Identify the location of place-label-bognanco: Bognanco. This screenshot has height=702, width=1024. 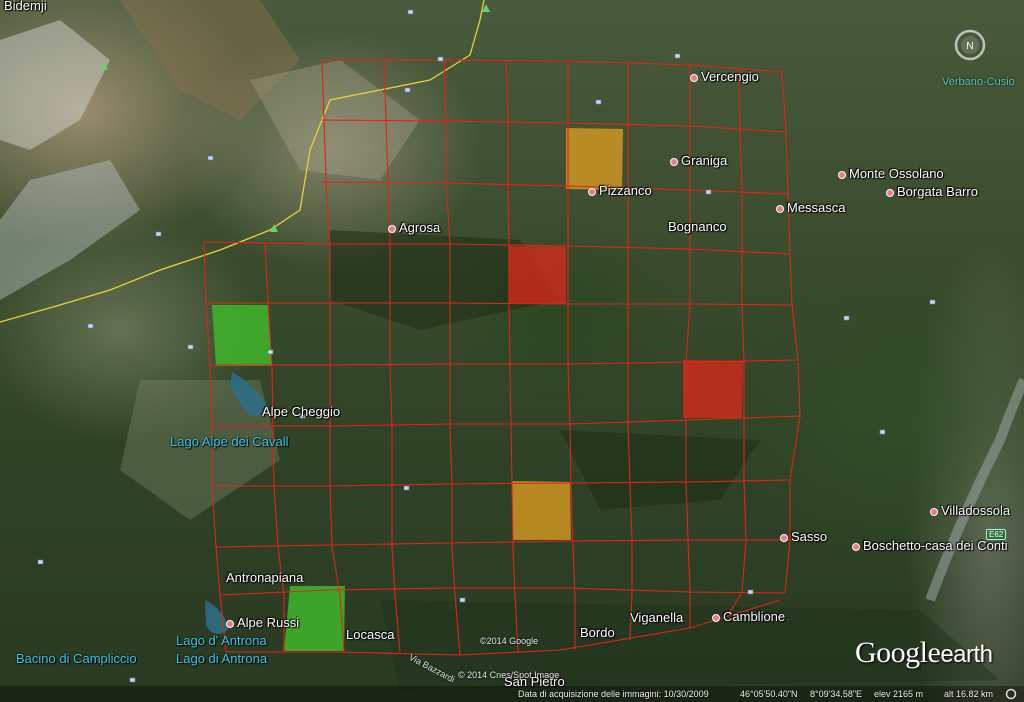
(697, 226).